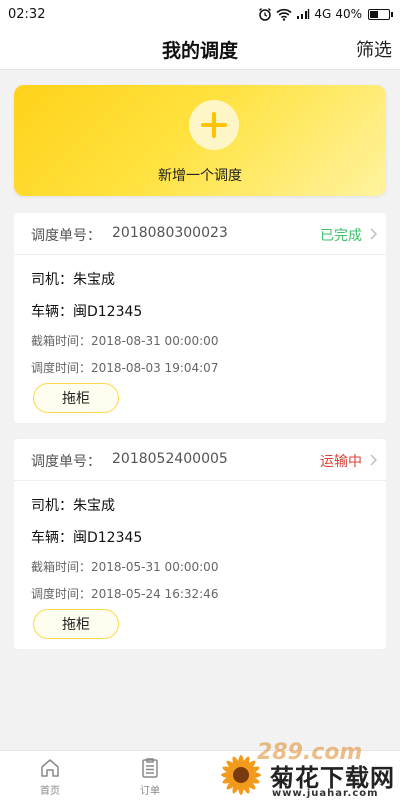  What do you see at coordinates (284, 14) in the screenshot?
I see `wifi-icon` at bounding box center [284, 14].